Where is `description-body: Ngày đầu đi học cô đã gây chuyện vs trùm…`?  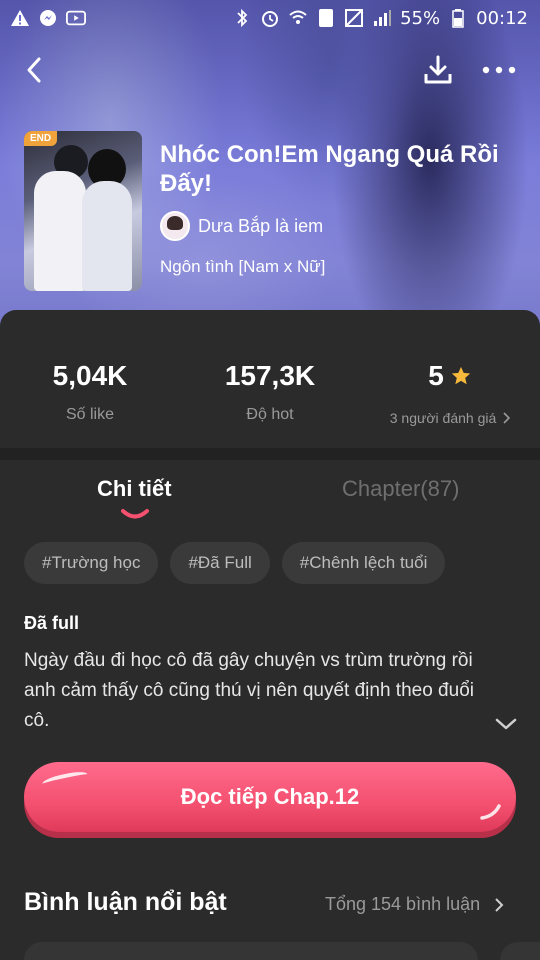 description-body: Ngày đầu đi học cô đã gây chuyện vs trùm… is located at coordinates (249, 690).